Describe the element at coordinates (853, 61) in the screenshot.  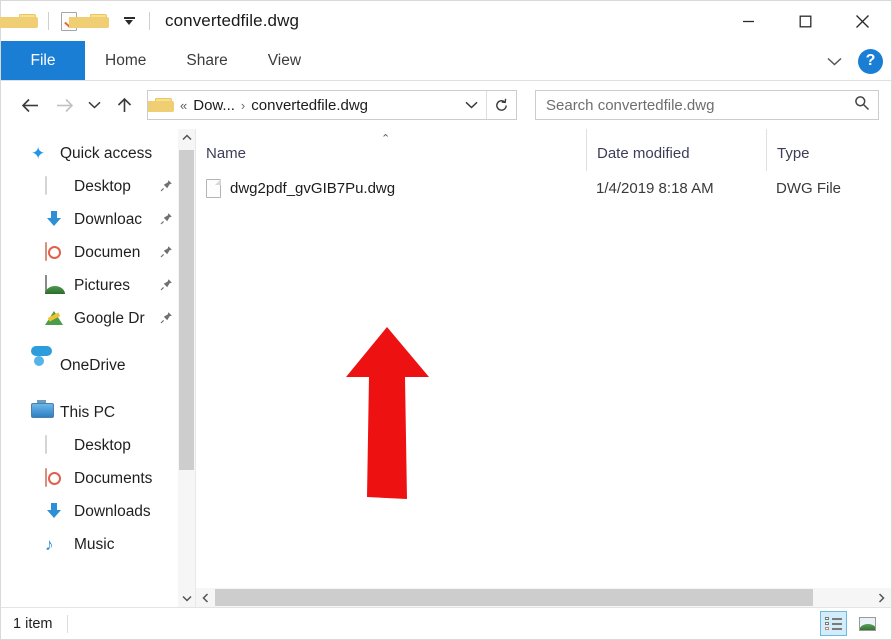
I see `ribbon-right-controls: ?` at that location.